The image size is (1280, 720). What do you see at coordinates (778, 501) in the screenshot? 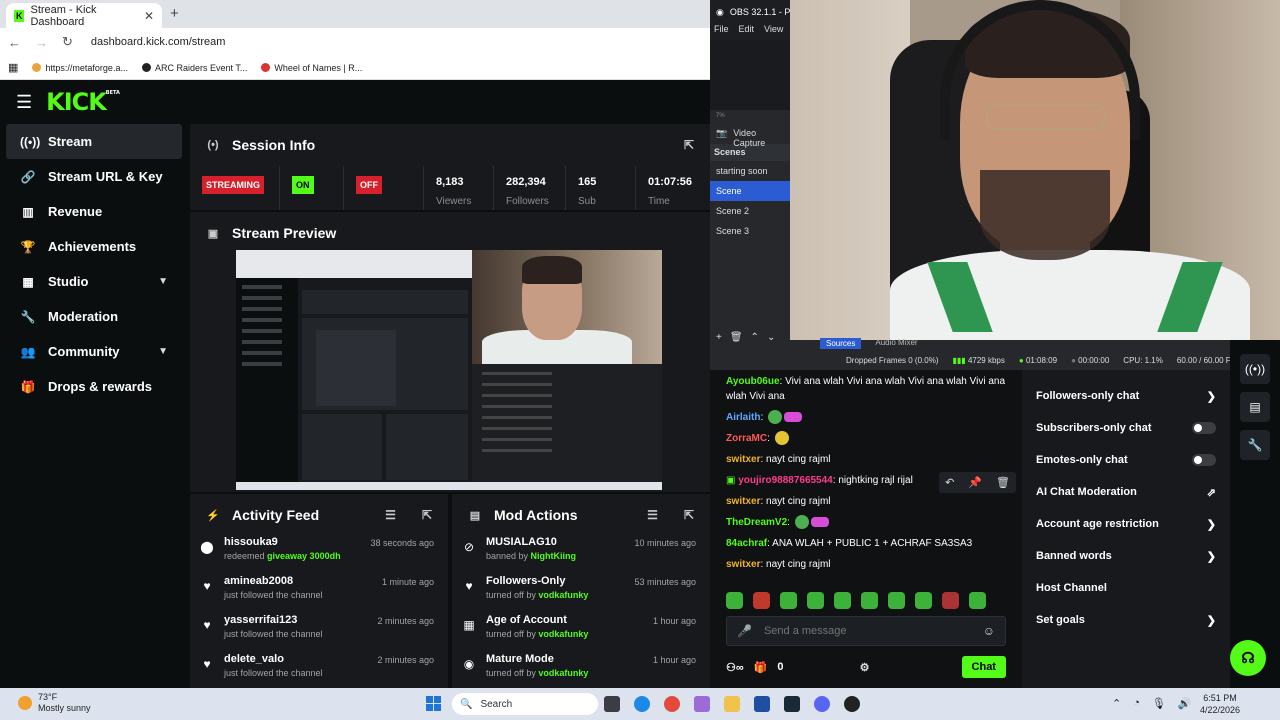
I see `chat-message: switxer: nayt cing rajml` at bounding box center [778, 501].